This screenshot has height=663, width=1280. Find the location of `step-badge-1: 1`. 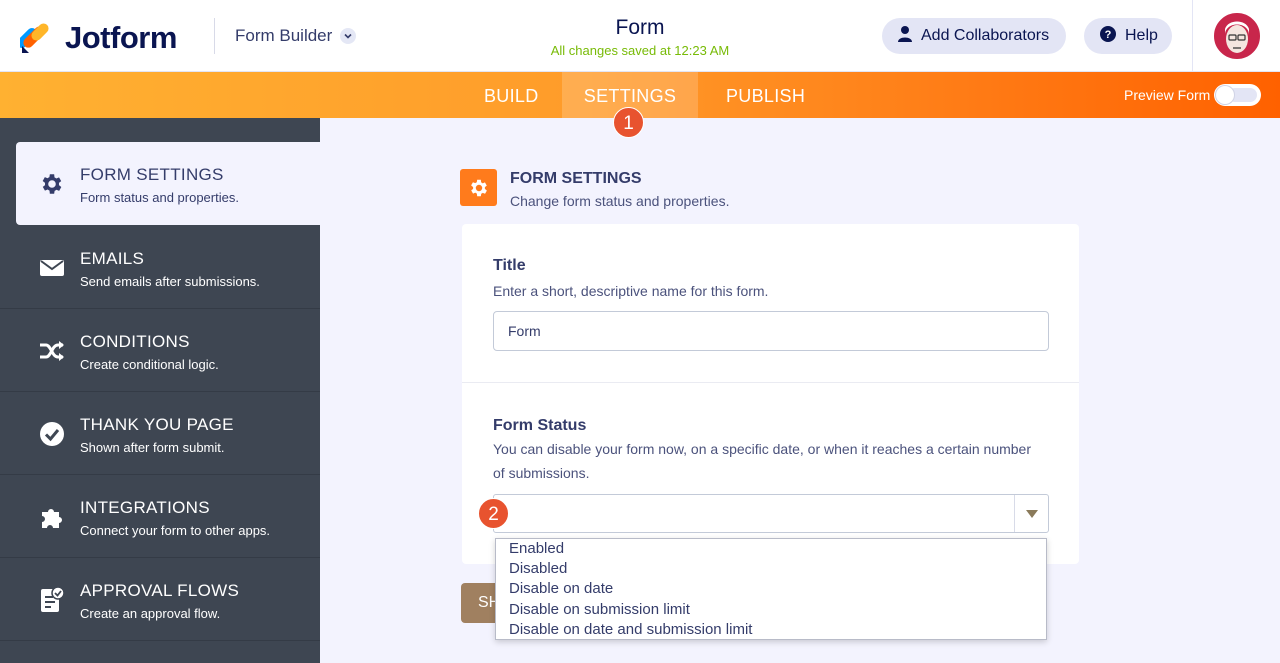

step-badge-1: 1 is located at coordinates (628, 122).